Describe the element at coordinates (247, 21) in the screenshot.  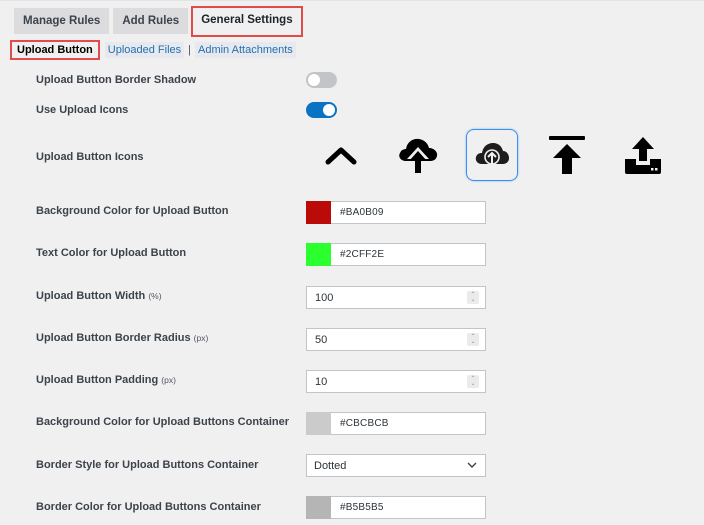
I see `tab-general-settings: General Settings` at that location.